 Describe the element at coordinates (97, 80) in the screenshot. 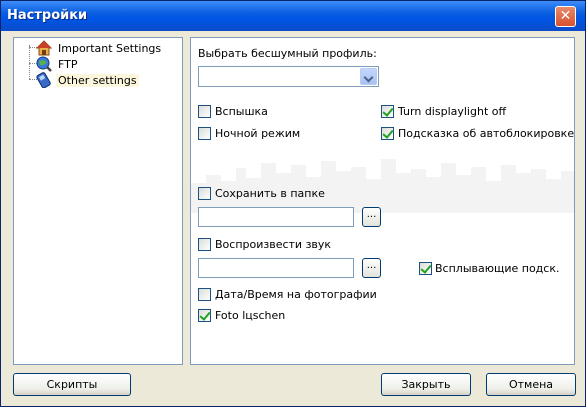

I see `tree-item-label: Other settings` at that location.